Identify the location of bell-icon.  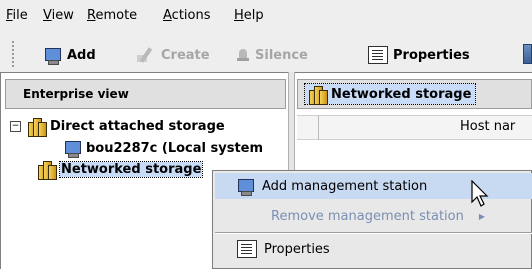
(243, 55).